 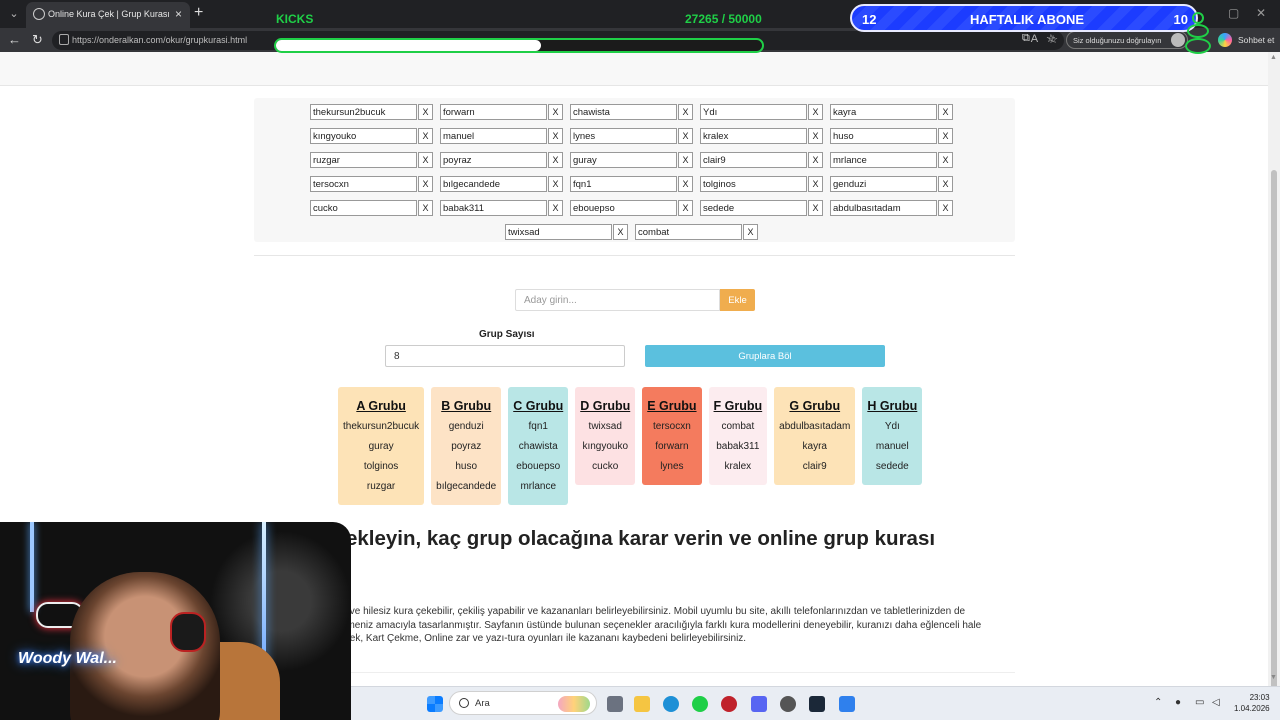 I want to click on group-member: chawista, so click(x=538, y=446).